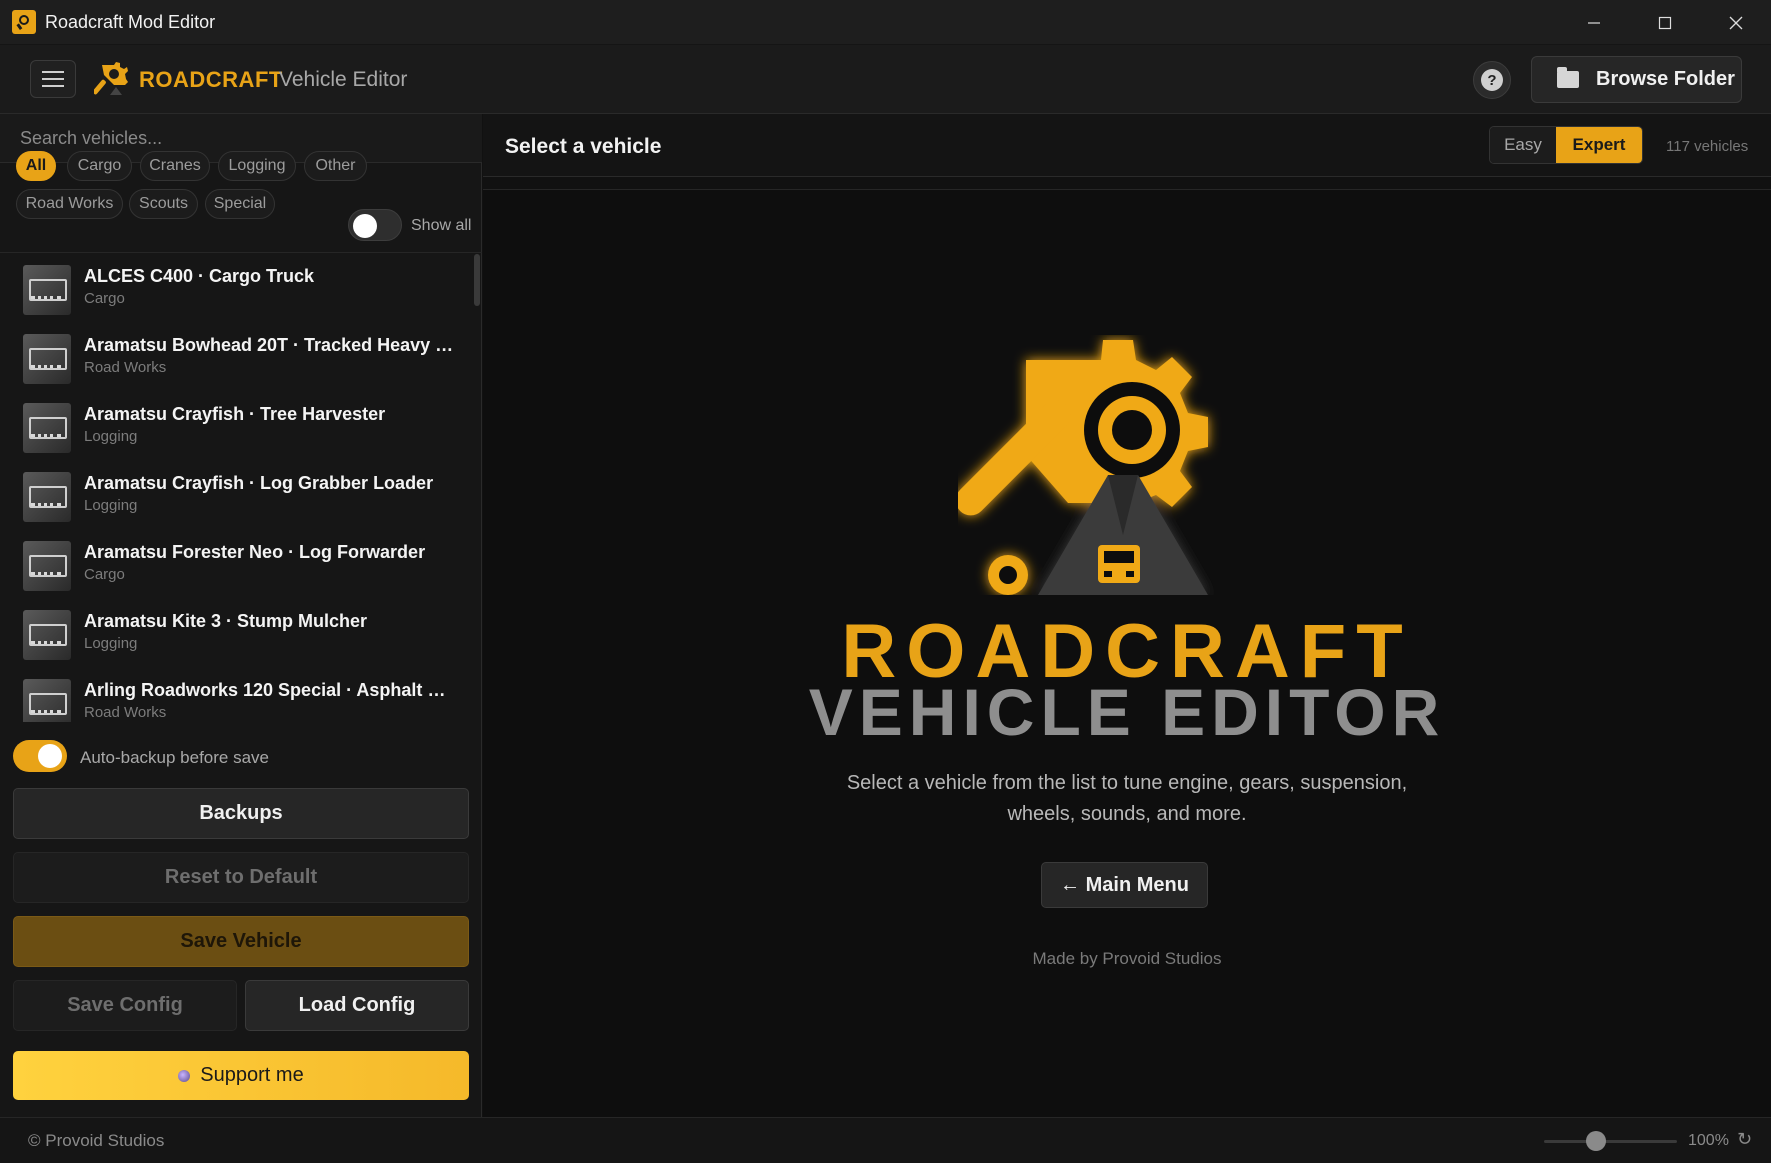 The image size is (1771, 1163). I want to click on filter-chip-all: All, so click(36, 166).